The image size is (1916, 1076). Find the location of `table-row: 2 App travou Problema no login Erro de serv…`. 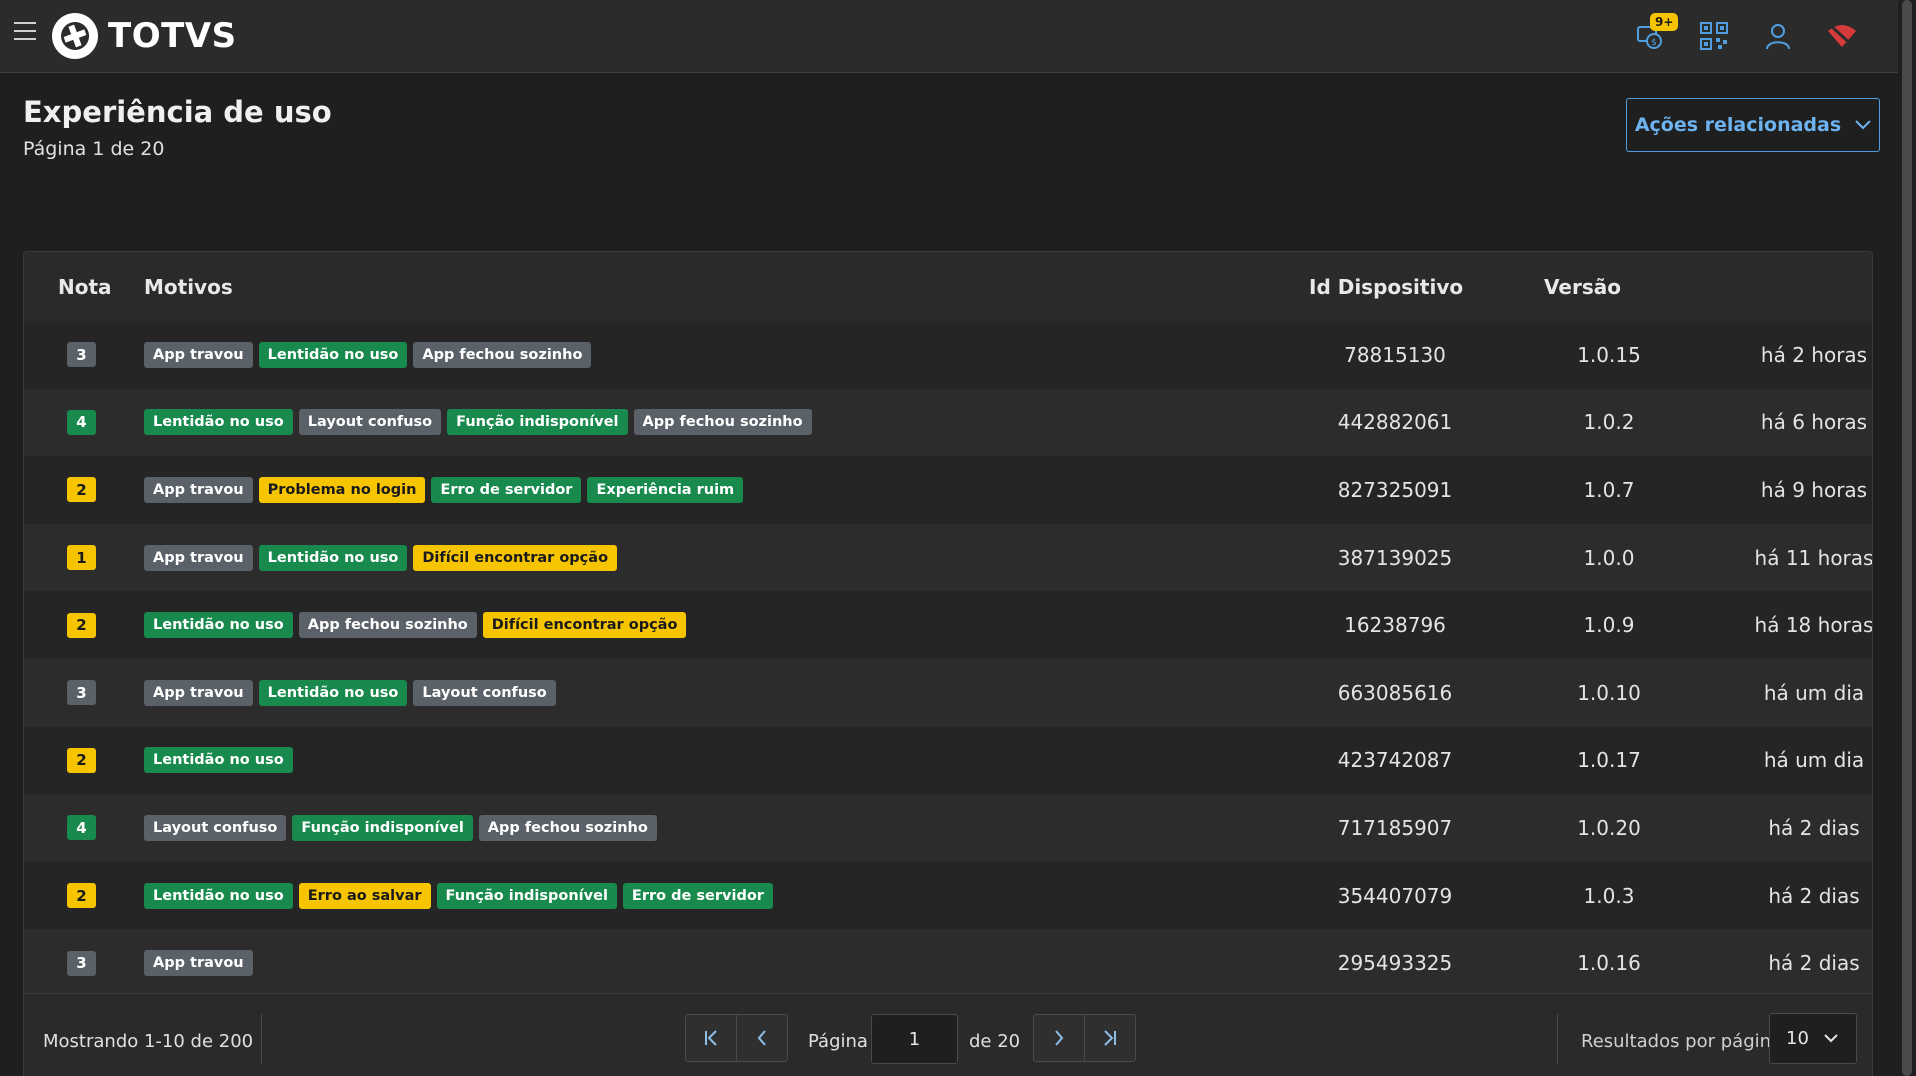

table-row: 2 App travou Problema no login Erro de serv… is located at coordinates (948, 490).